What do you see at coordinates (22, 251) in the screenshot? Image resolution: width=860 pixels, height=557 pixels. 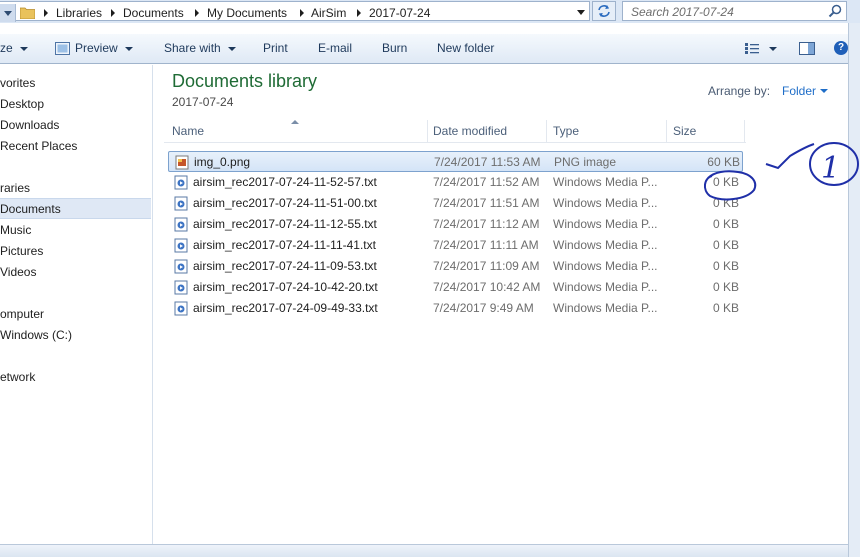 I see `nav-item-label: Pictures` at bounding box center [22, 251].